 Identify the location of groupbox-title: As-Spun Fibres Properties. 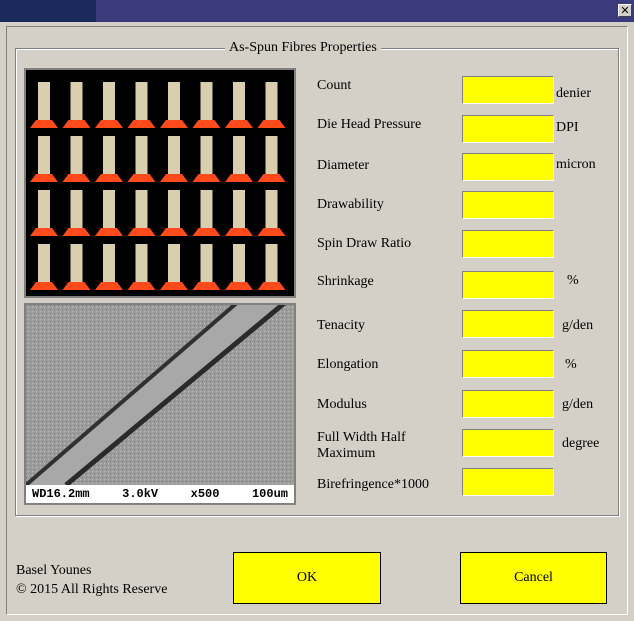
(303, 48).